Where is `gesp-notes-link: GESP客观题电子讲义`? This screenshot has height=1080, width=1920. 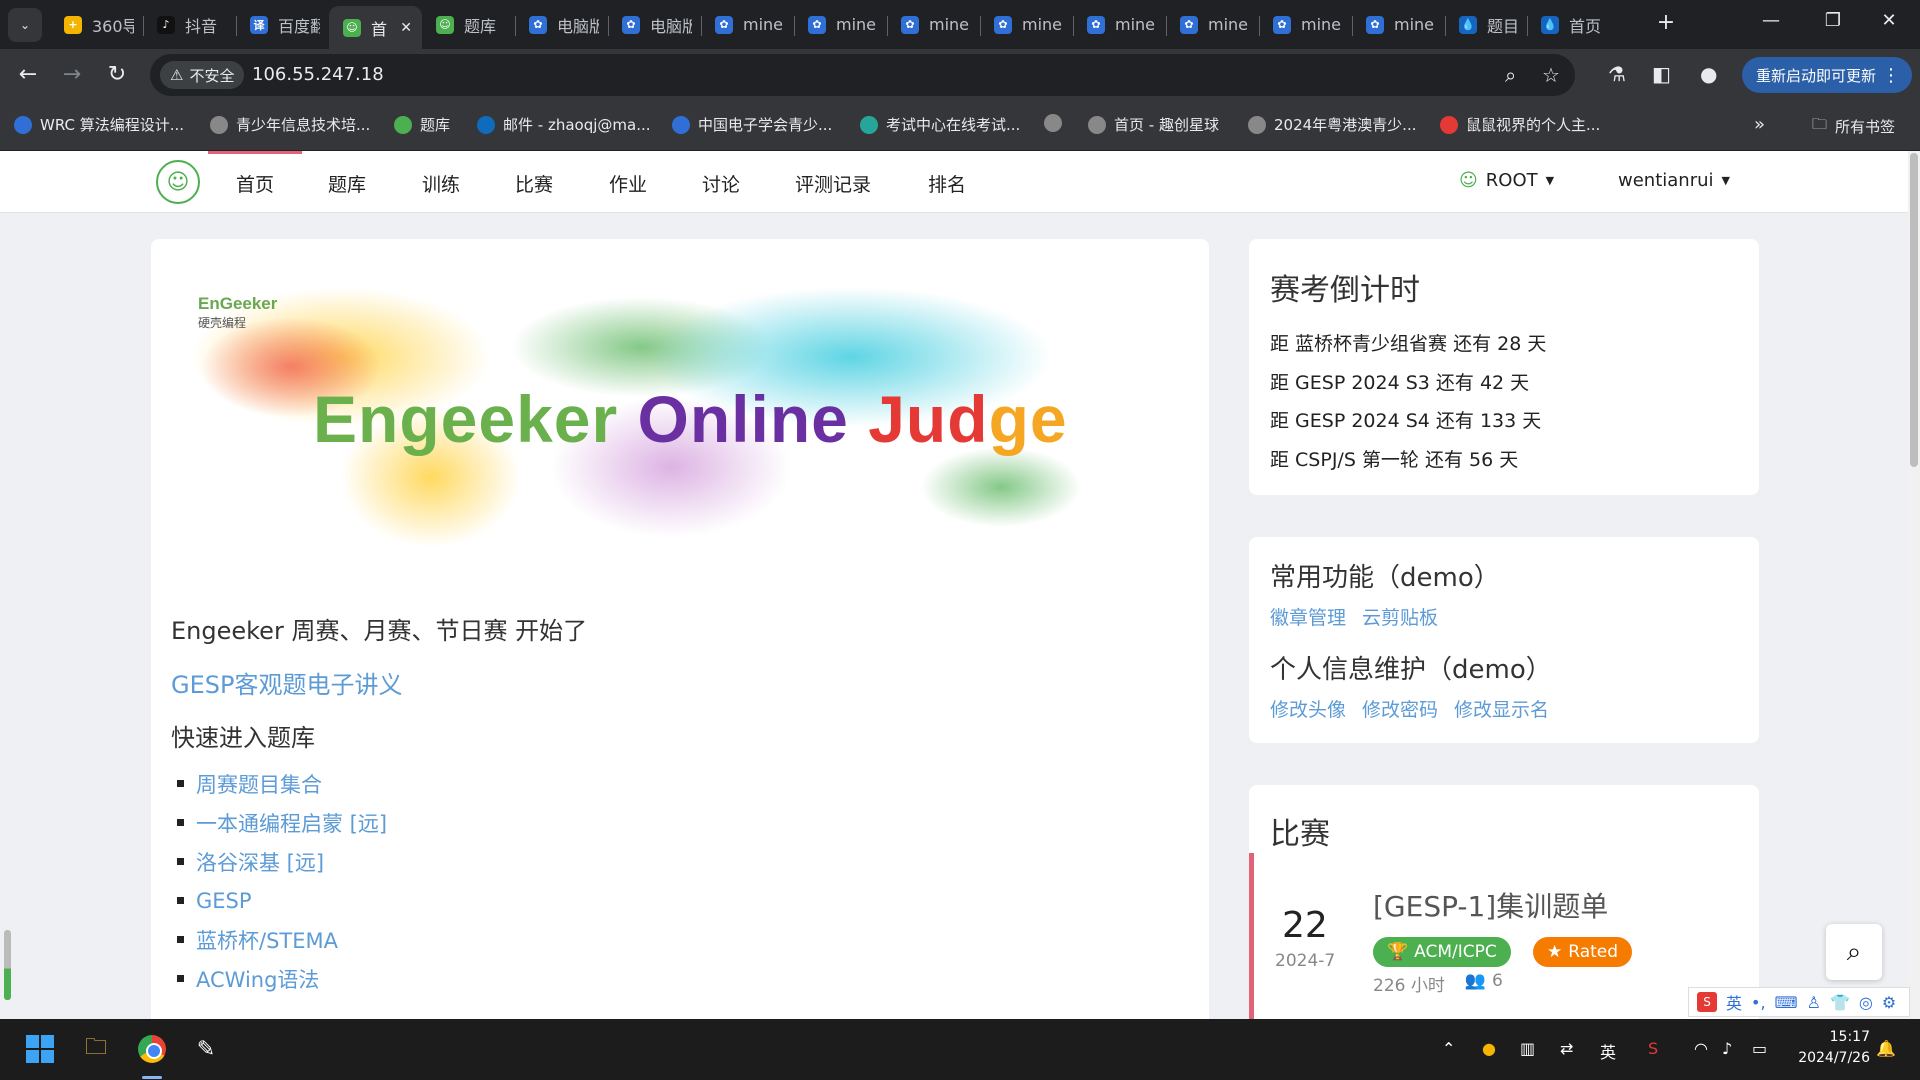
gesp-notes-link: GESP客观题电子讲义 is located at coordinates (286, 682).